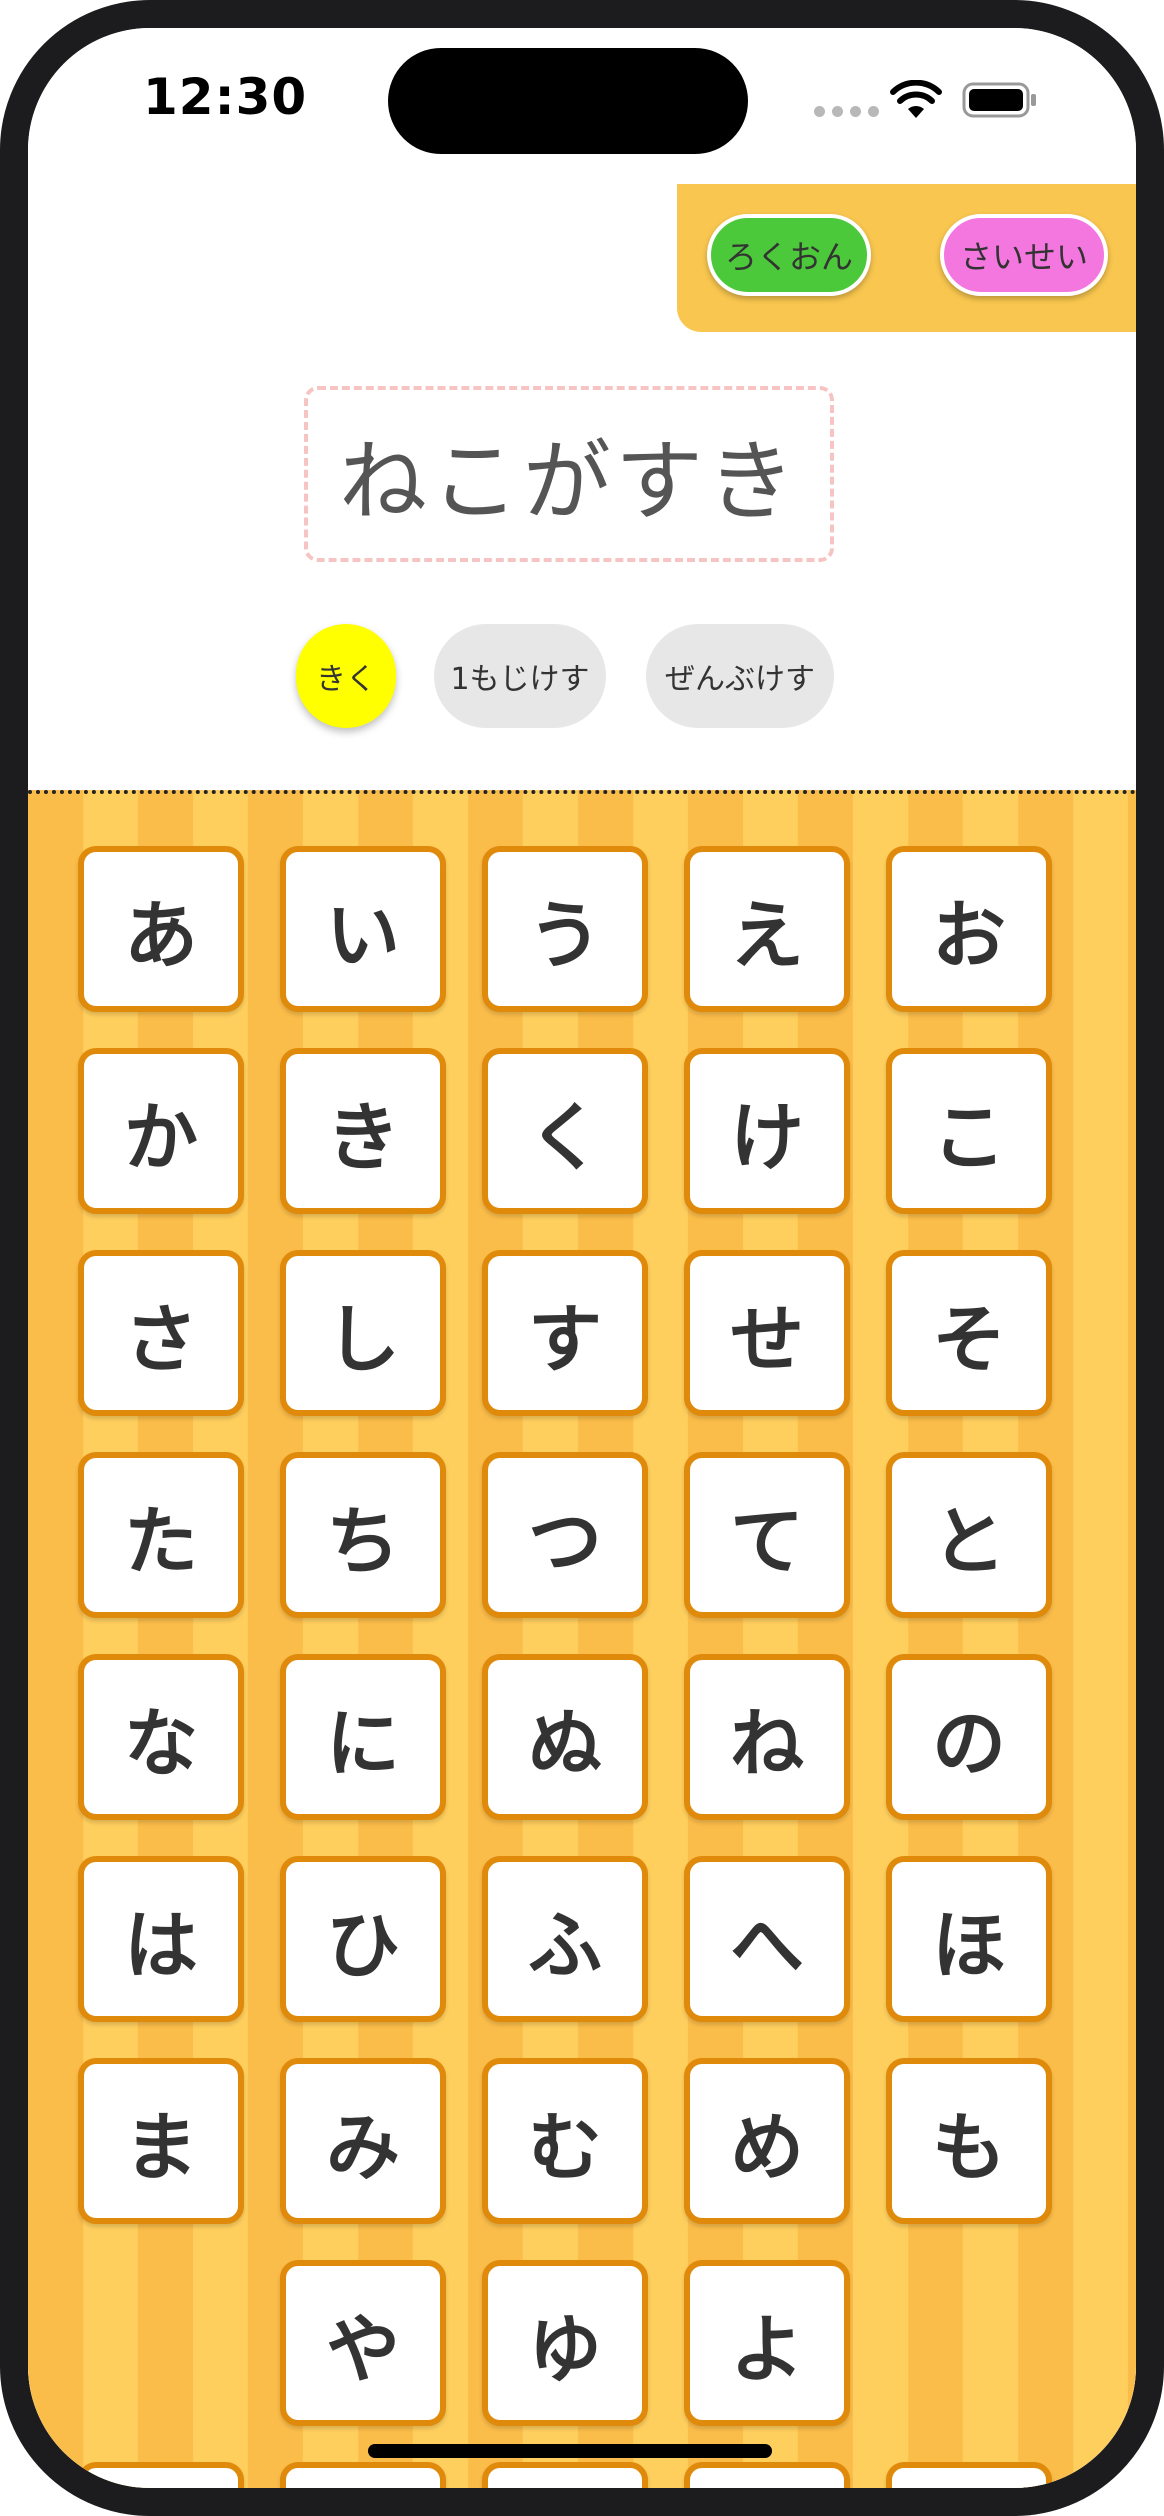 The height and width of the screenshot is (2516, 1164). Describe the element at coordinates (363, 1939) in the screenshot. I see `kana-key: ひ` at that location.